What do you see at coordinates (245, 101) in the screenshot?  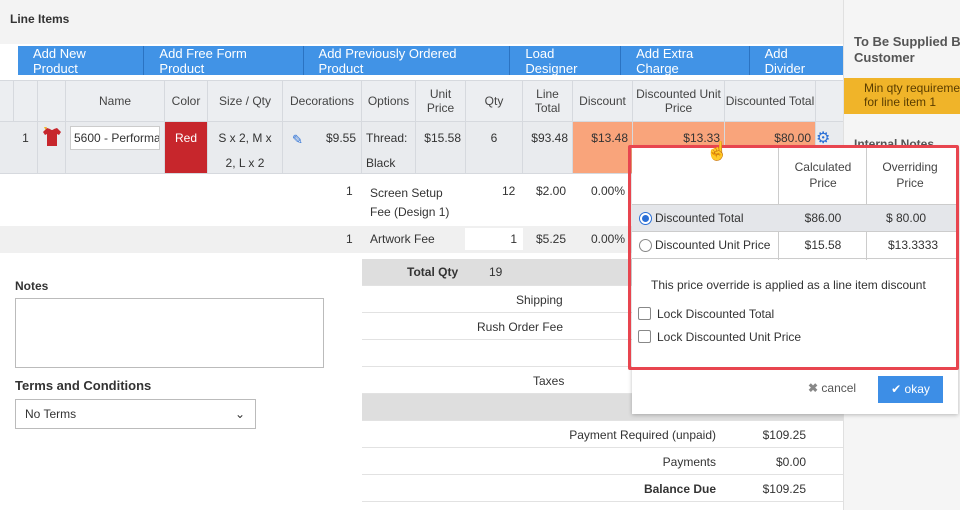 I see `header-size-qty: Size / Qty` at bounding box center [245, 101].